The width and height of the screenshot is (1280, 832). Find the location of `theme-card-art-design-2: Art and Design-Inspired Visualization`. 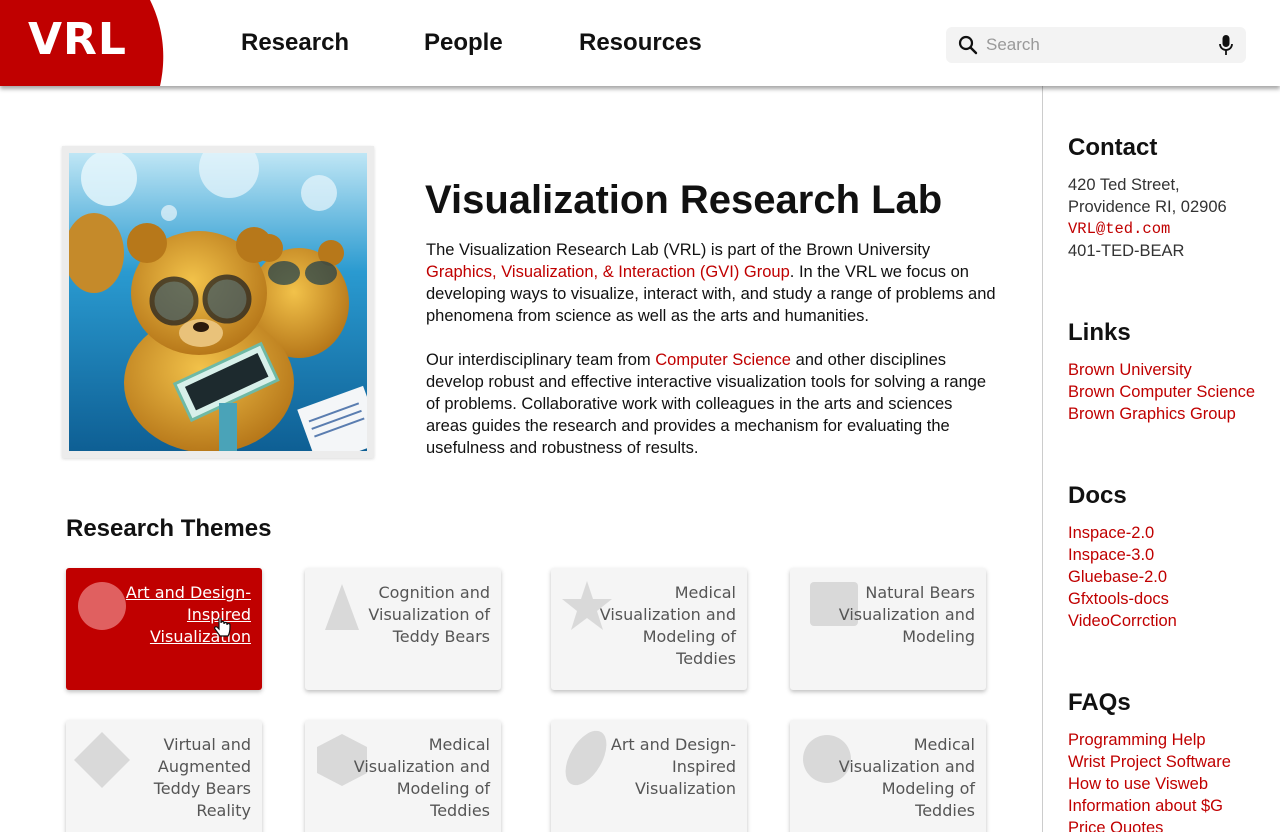

theme-card-art-design-2: Art and Design-Inspired Visualization is located at coordinates (649, 776).